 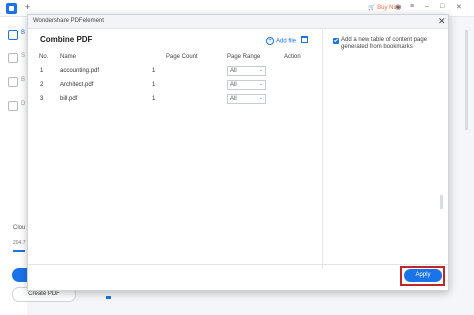 I want to click on dialog-window-title: Wondershare PDFelement, so click(x=68, y=21).